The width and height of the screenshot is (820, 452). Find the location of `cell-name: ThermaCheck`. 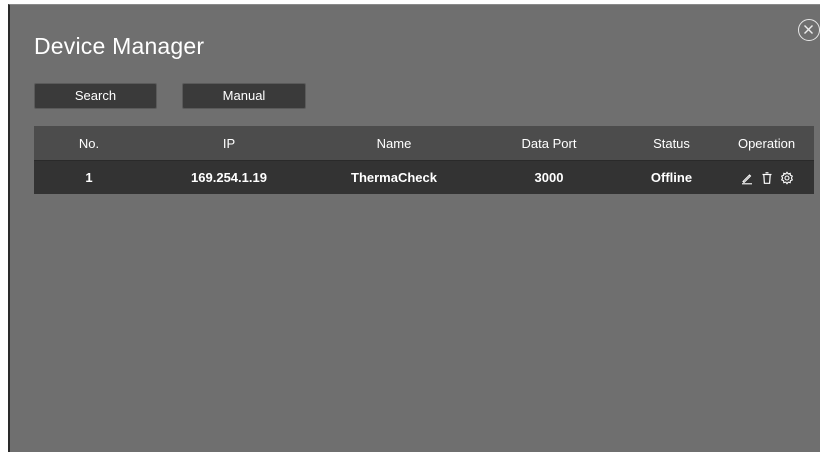

cell-name: ThermaCheck is located at coordinates (394, 177).